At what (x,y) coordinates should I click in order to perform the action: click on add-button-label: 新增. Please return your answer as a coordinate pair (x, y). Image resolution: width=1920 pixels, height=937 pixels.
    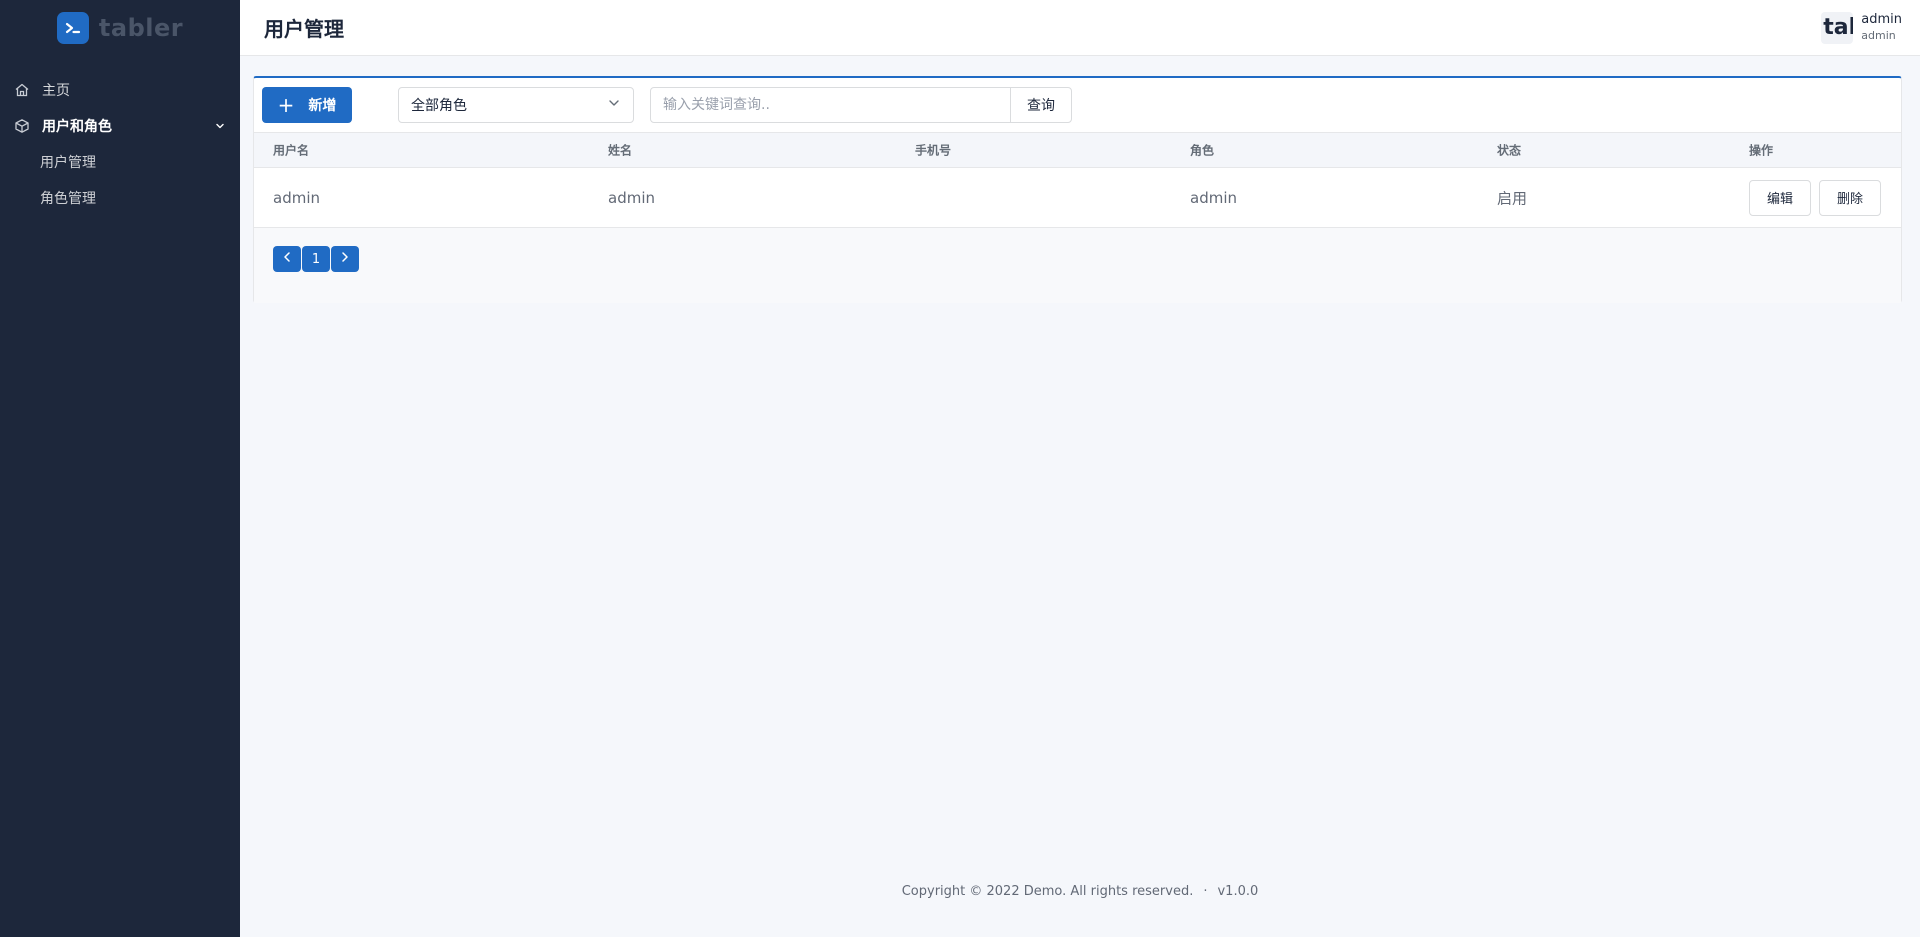
    Looking at the image, I should click on (322, 106).